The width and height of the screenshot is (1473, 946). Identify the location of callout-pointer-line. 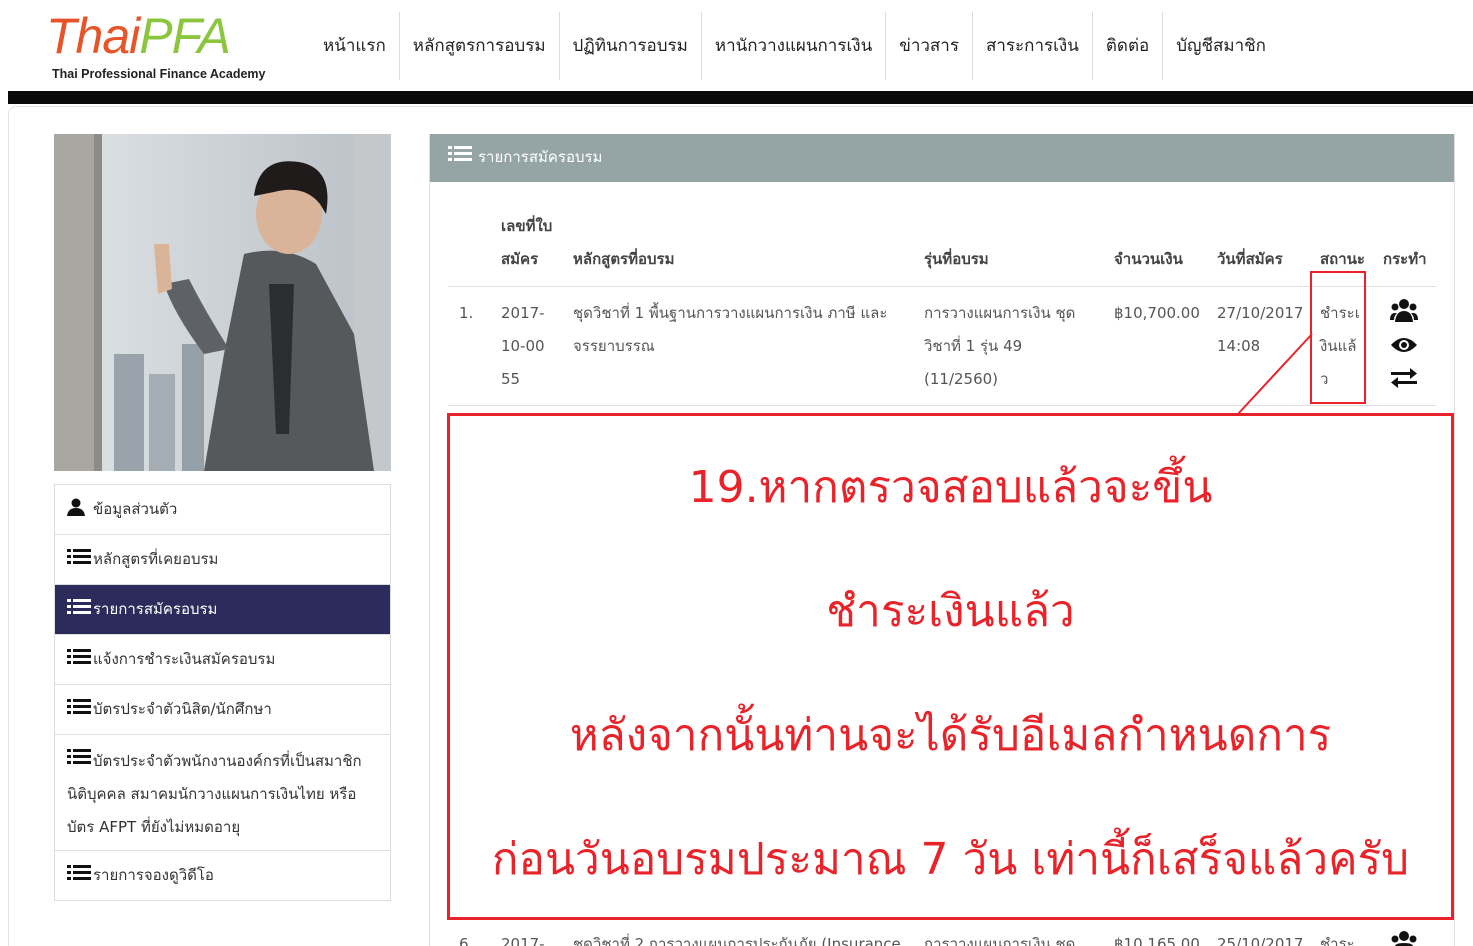
(1275, 374).